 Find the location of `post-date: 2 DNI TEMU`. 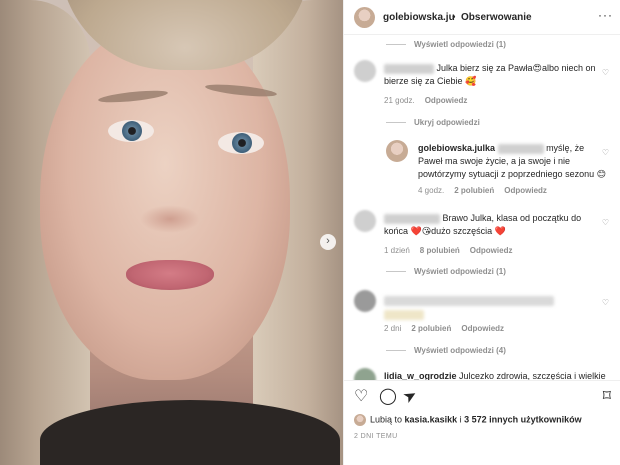

post-date: 2 DNI TEMU is located at coordinates (376, 436).